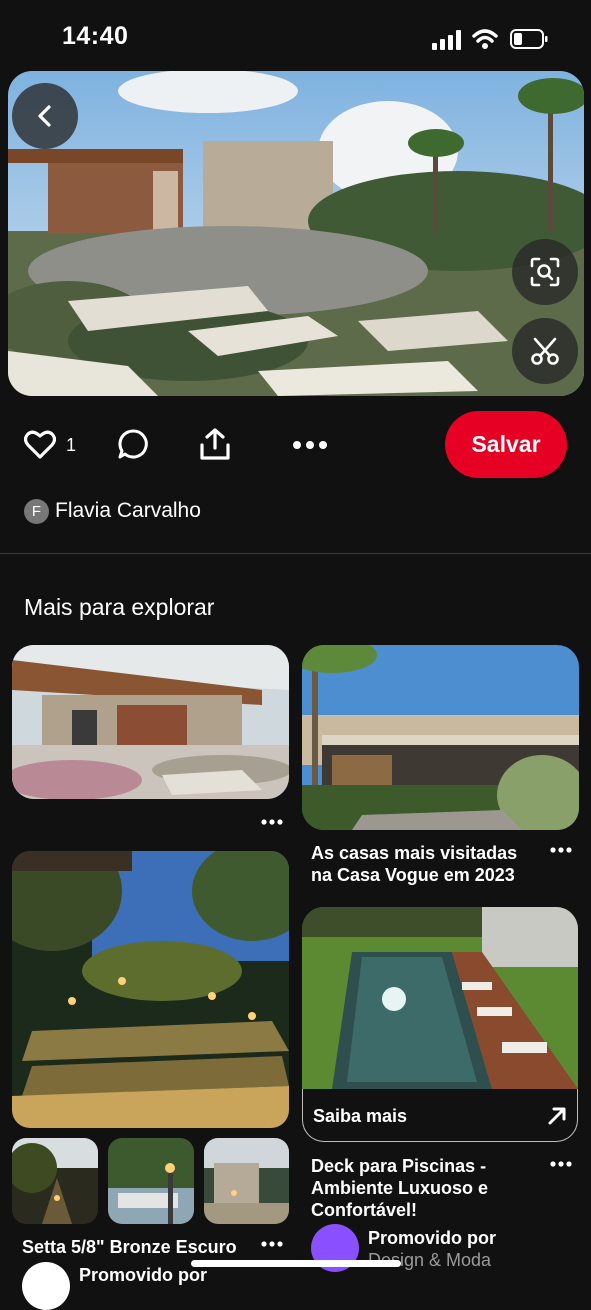  I want to click on wifi-icon, so click(485, 39).